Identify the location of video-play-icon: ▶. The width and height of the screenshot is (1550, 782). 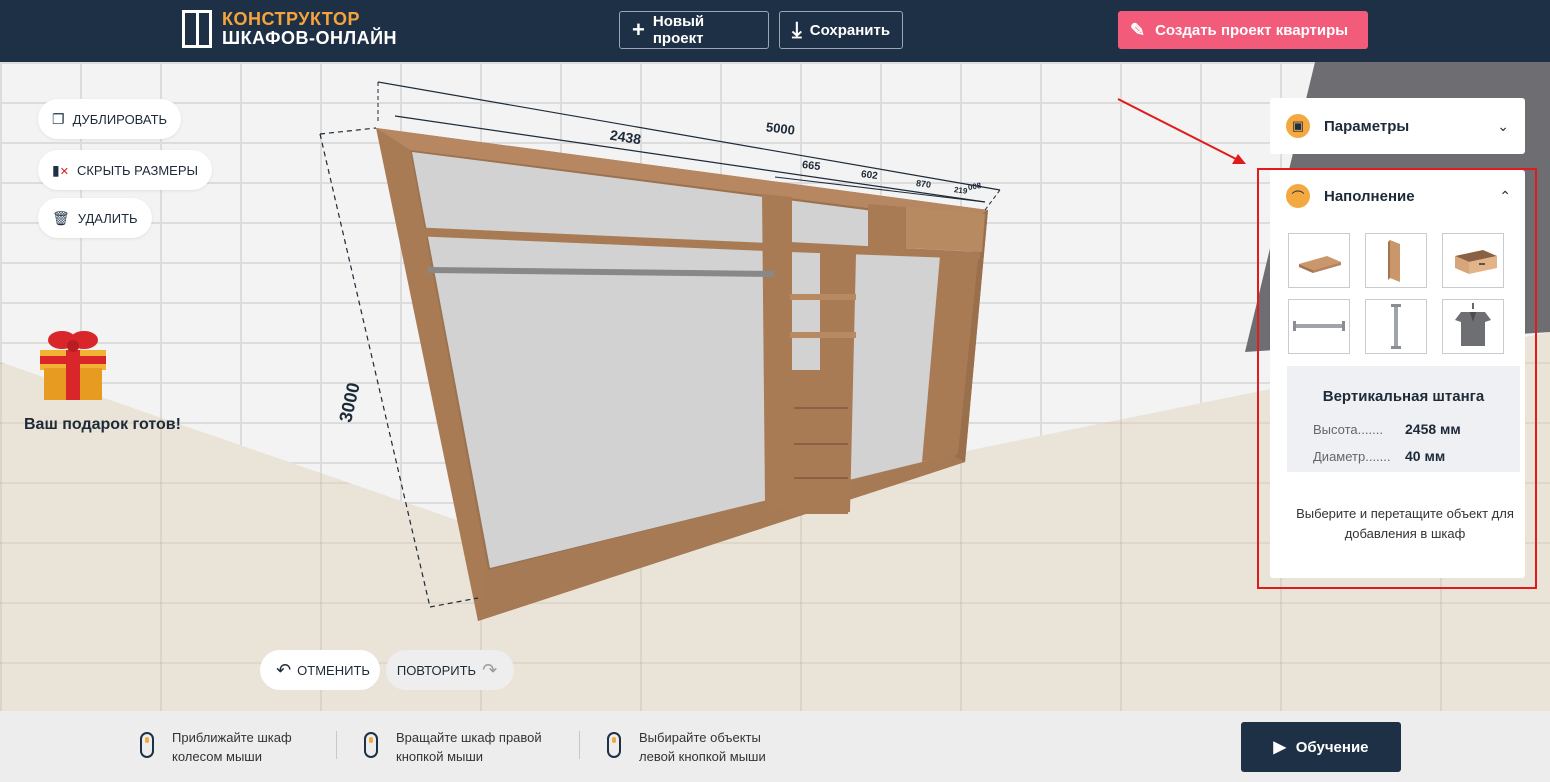
(1279, 747).